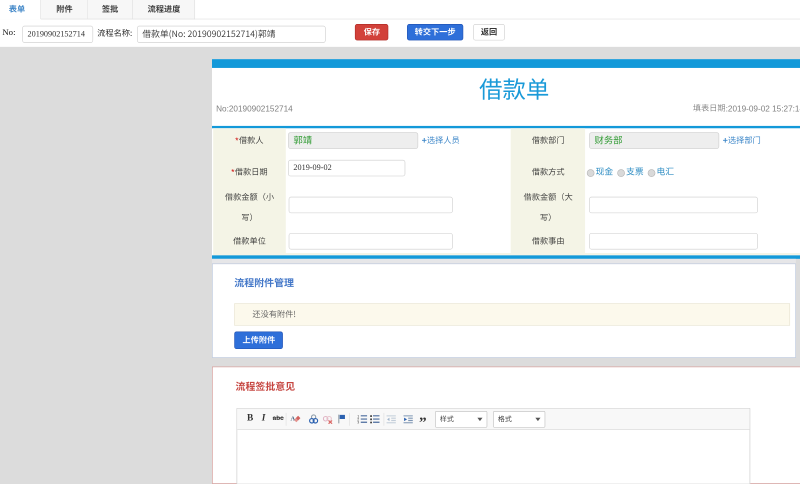 The image size is (800, 484). I want to click on svg-text: 3, so click(358, 422).